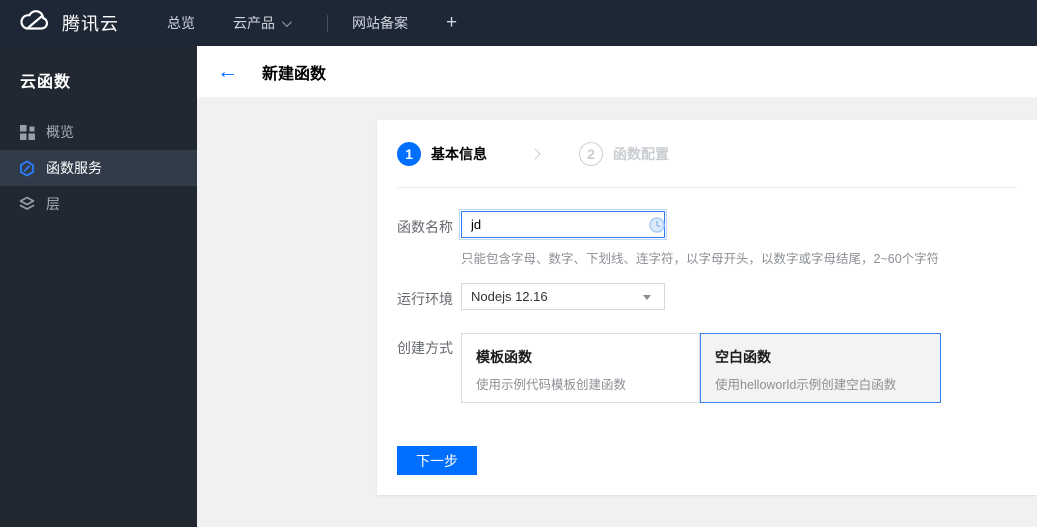 This screenshot has width=1037, height=527. Describe the element at coordinates (262, 23) in the screenshot. I see `nav-item-cloud-products: 云产品` at that location.